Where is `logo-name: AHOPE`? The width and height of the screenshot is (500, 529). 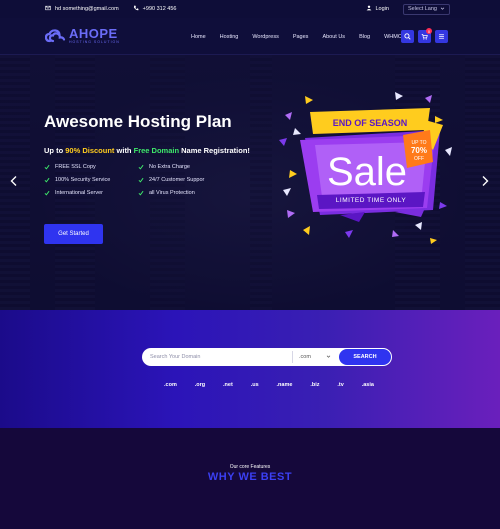
logo-name: AHOPE is located at coordinates (93, 33).